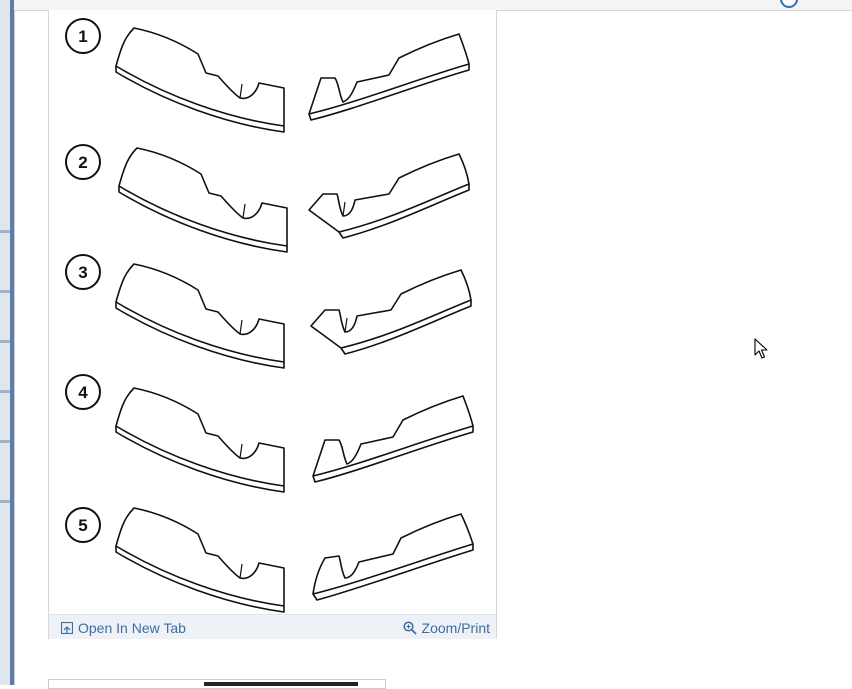 The image size is (852, 689). What do you see at coordinates (409, 628) in the screenshot?
I see `zoom-magnifier-icon` at bounding box center [409, 628].